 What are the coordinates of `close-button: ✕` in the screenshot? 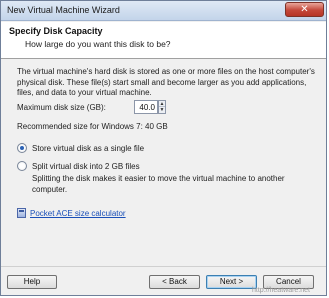 It's located at (304, 9).